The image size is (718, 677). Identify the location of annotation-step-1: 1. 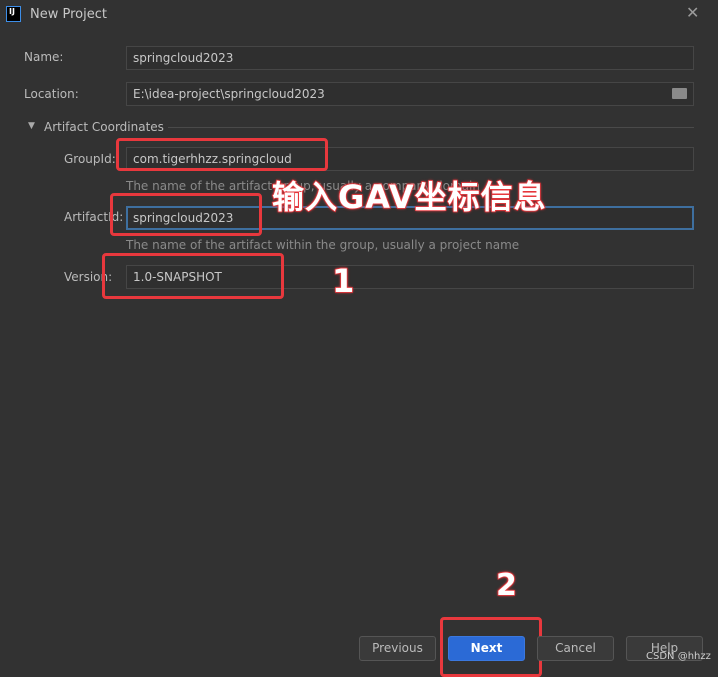
(343, 281).